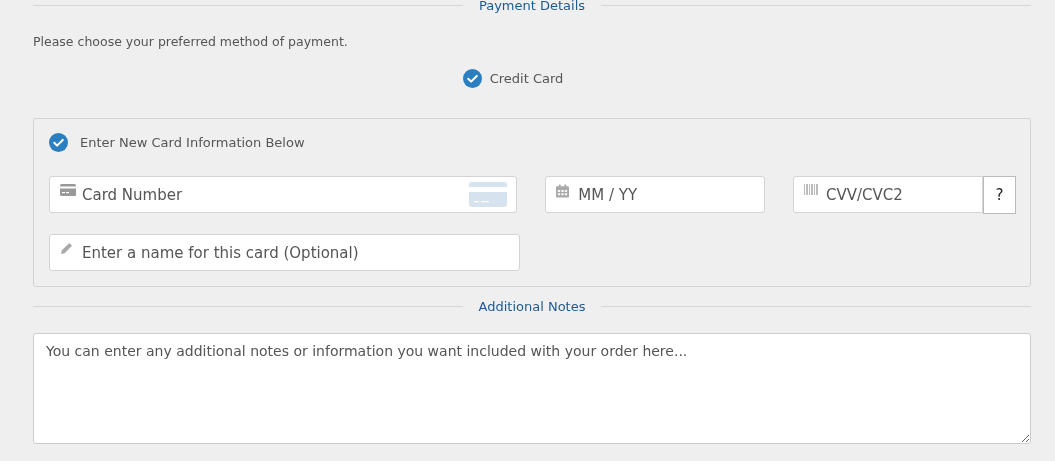  Describe the element at coordinates (192, 142) in the screenshot. I see `new-card-label: Enter New Card Information Below` at that location.